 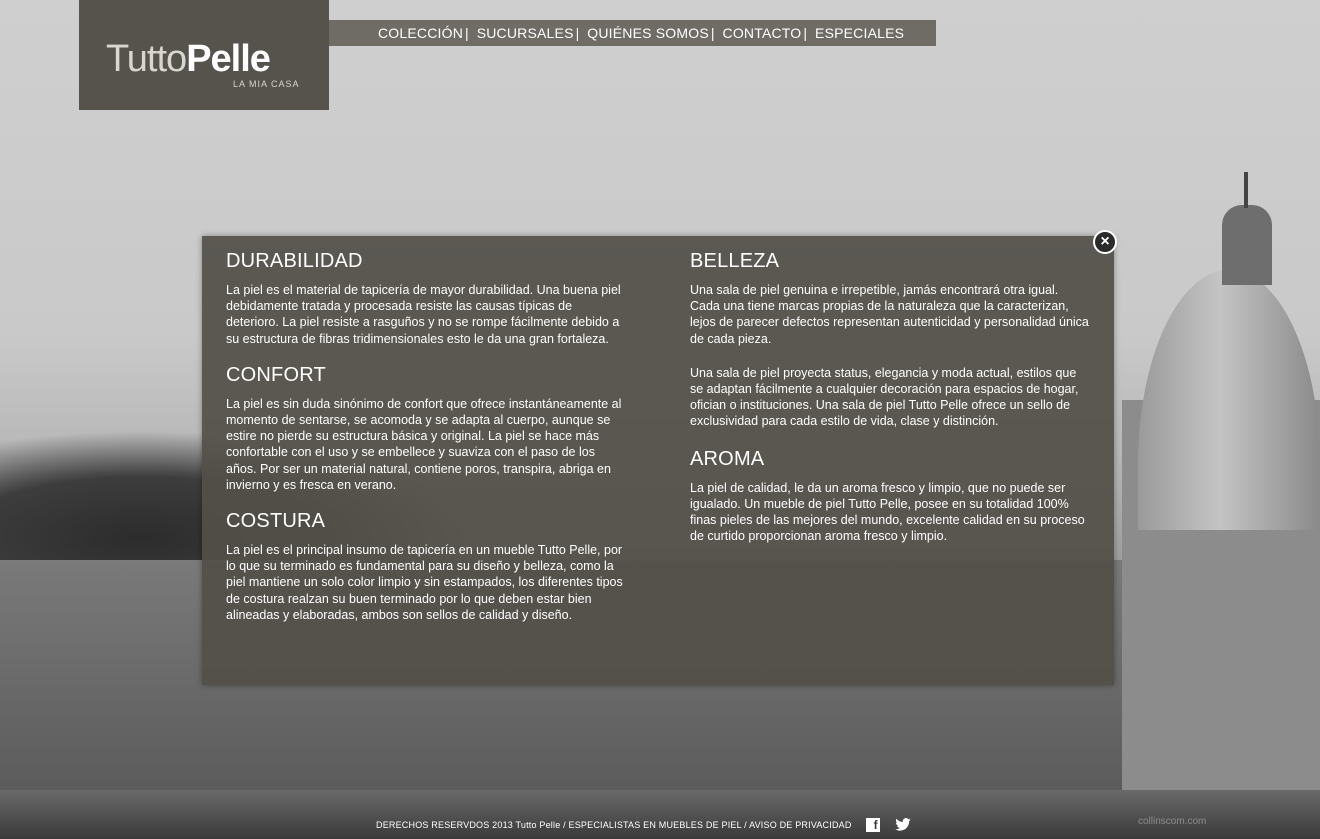 I want to click on section-title: AROMA, so click(x=727, y=458).